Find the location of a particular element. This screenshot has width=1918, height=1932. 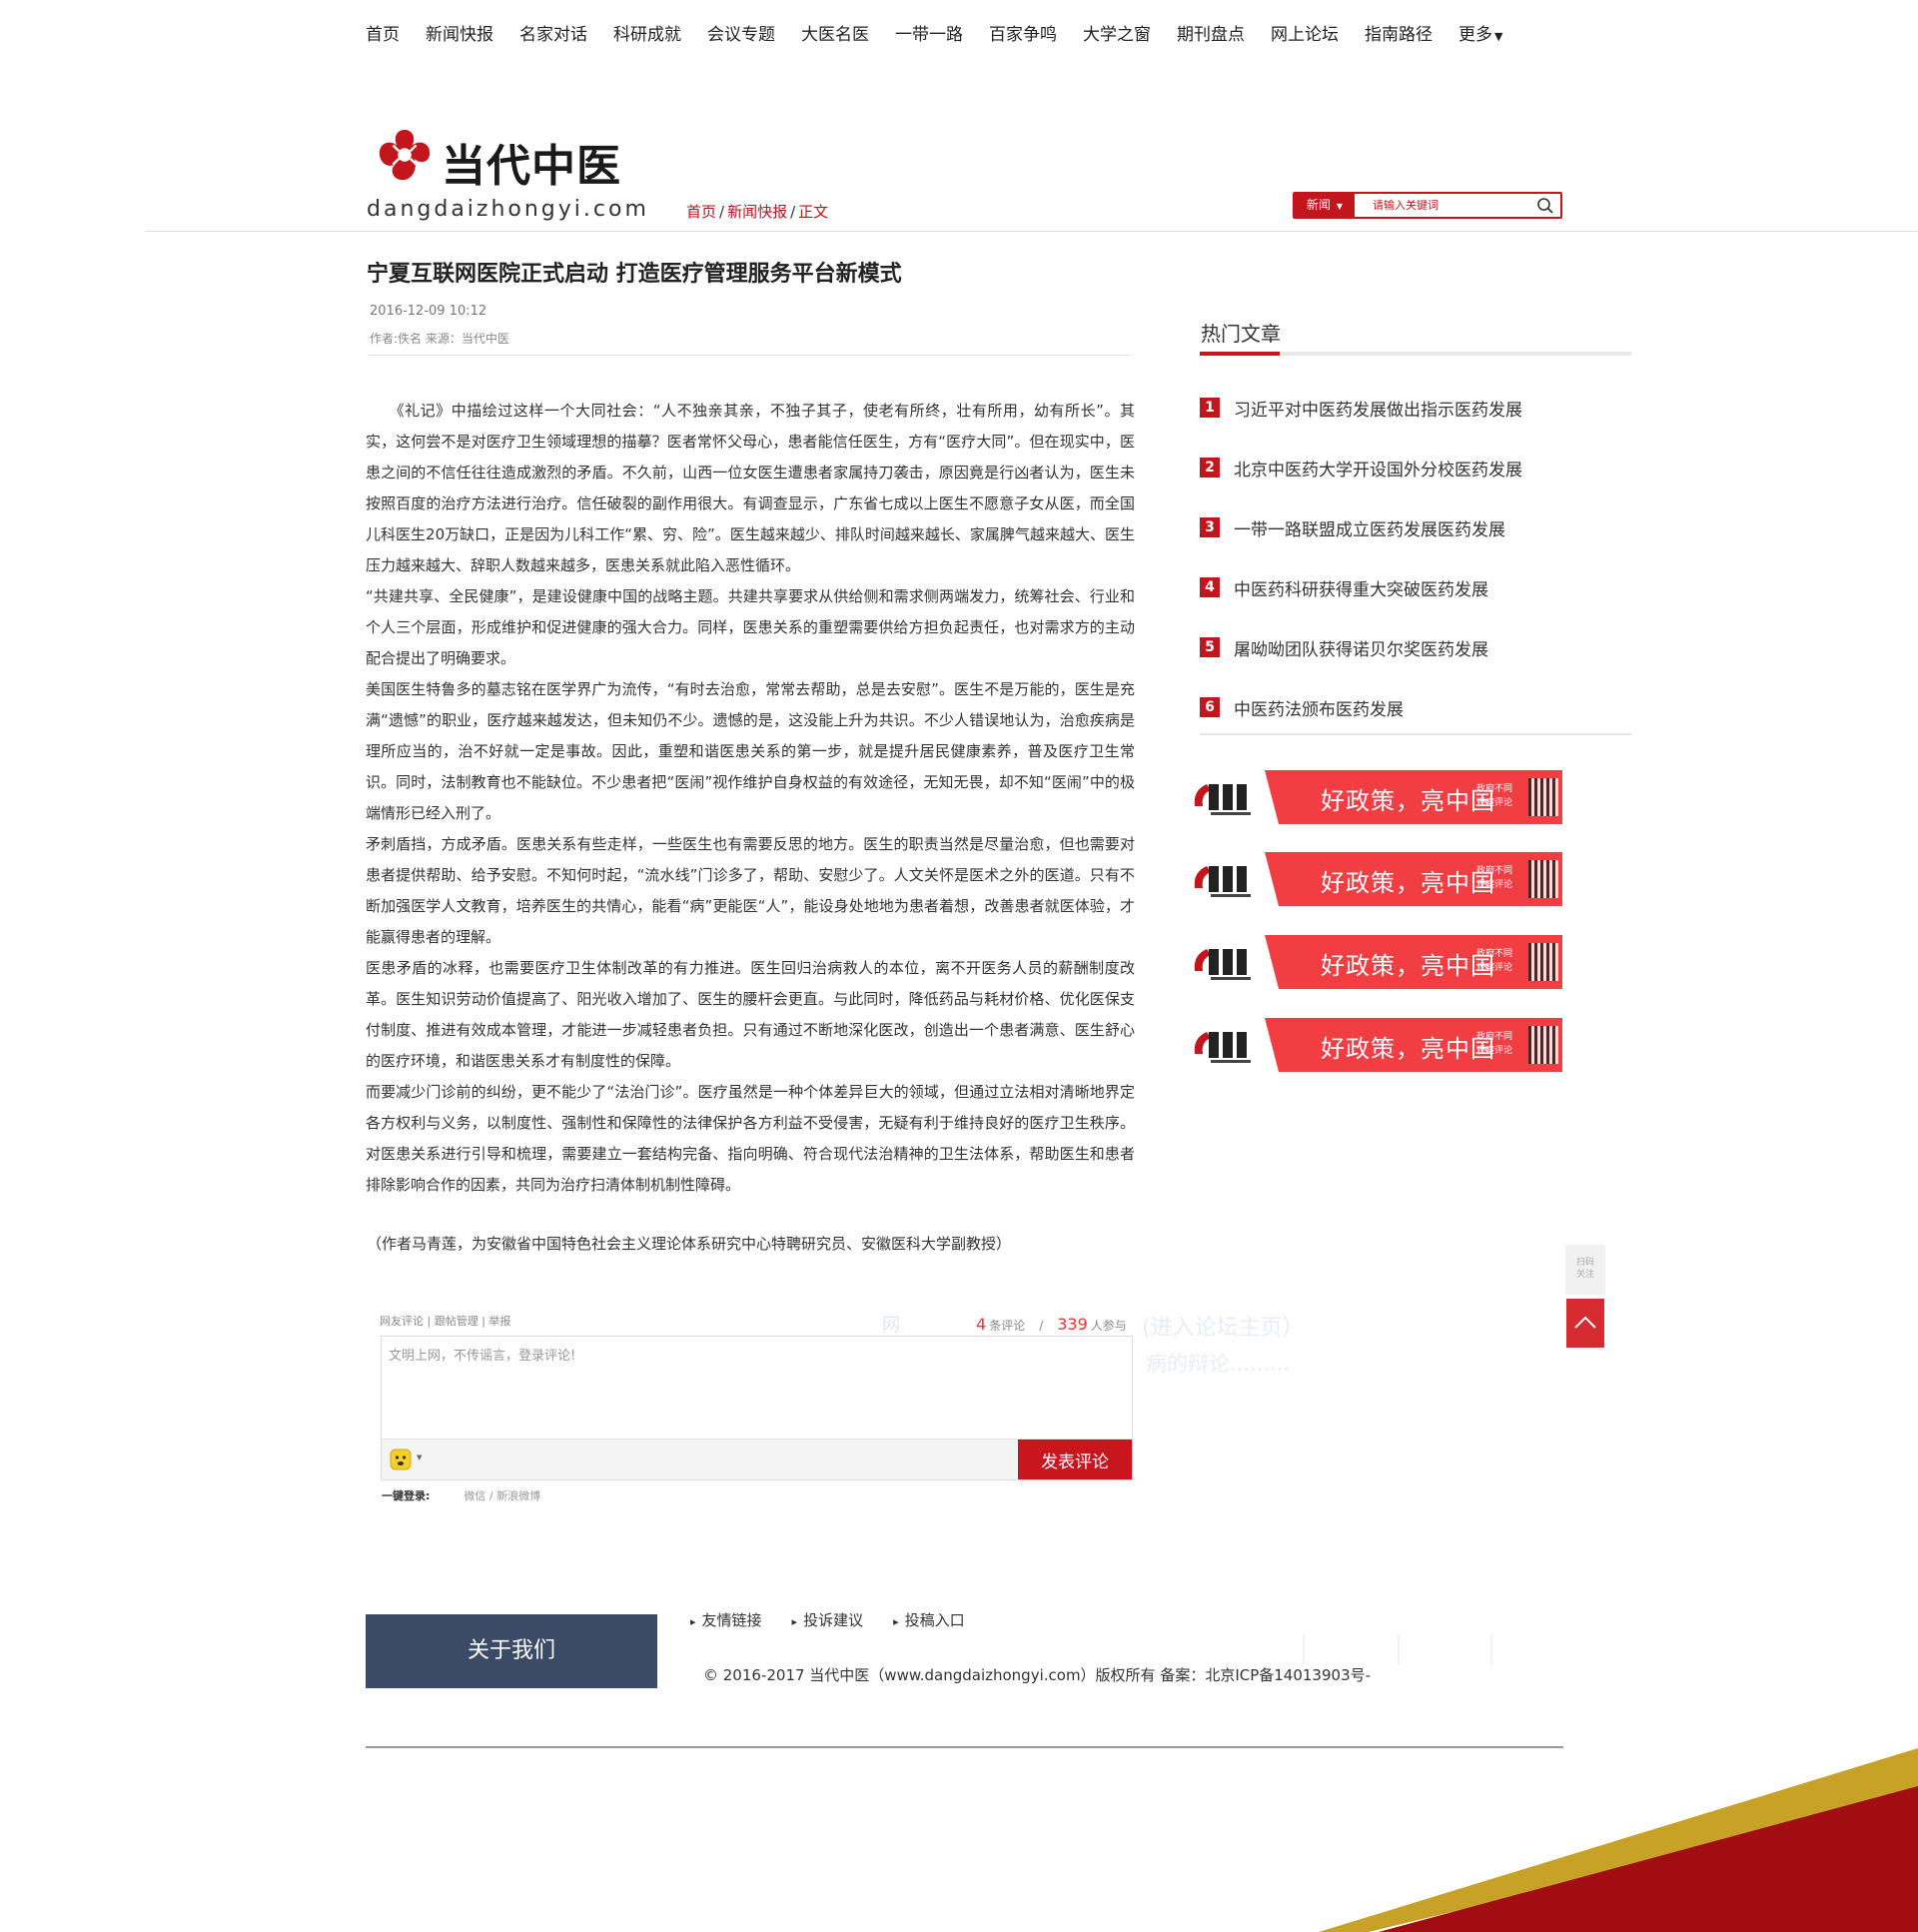

breadcrumb-section: 新闻快报 is located at coordinates (757, 212).